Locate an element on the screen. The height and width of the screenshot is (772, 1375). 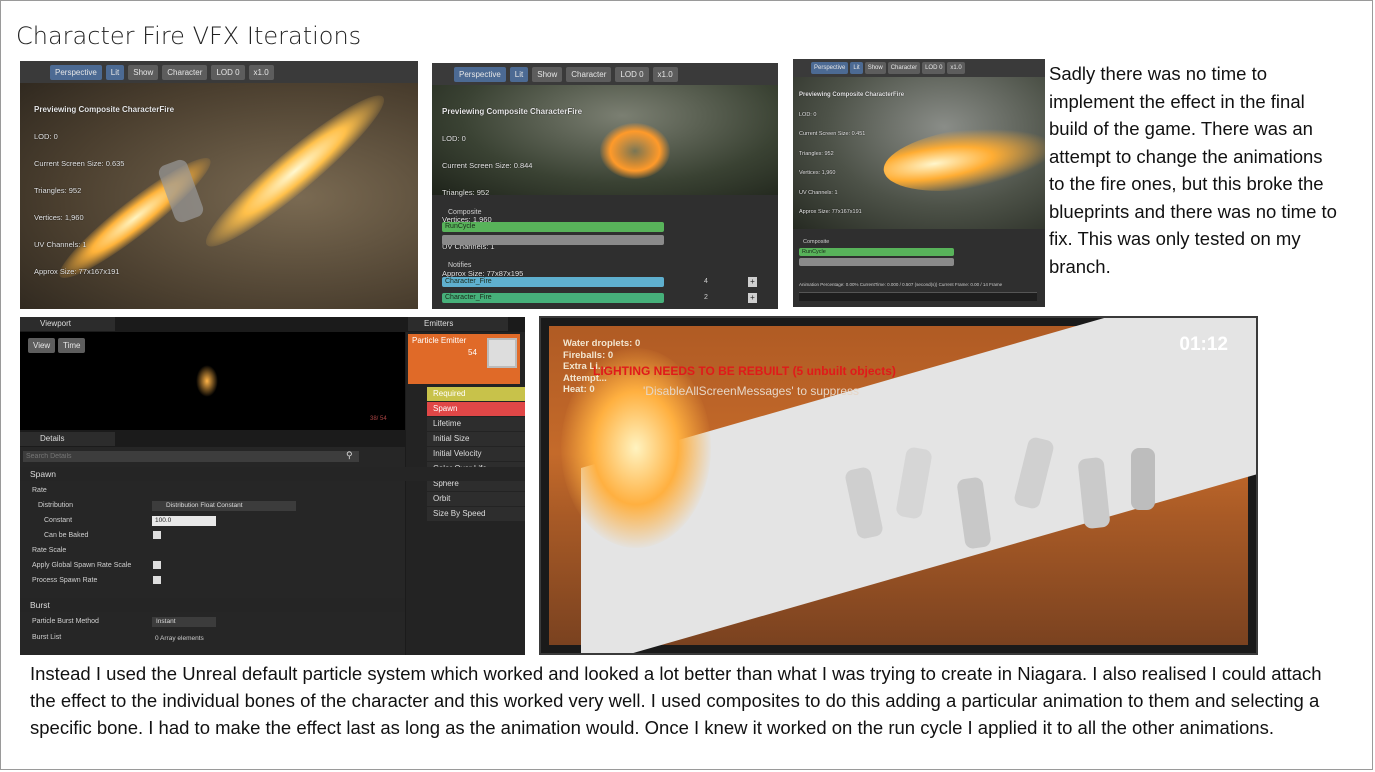
can-be-baked-row: Can be Baked is located at coordinates (66, 535).